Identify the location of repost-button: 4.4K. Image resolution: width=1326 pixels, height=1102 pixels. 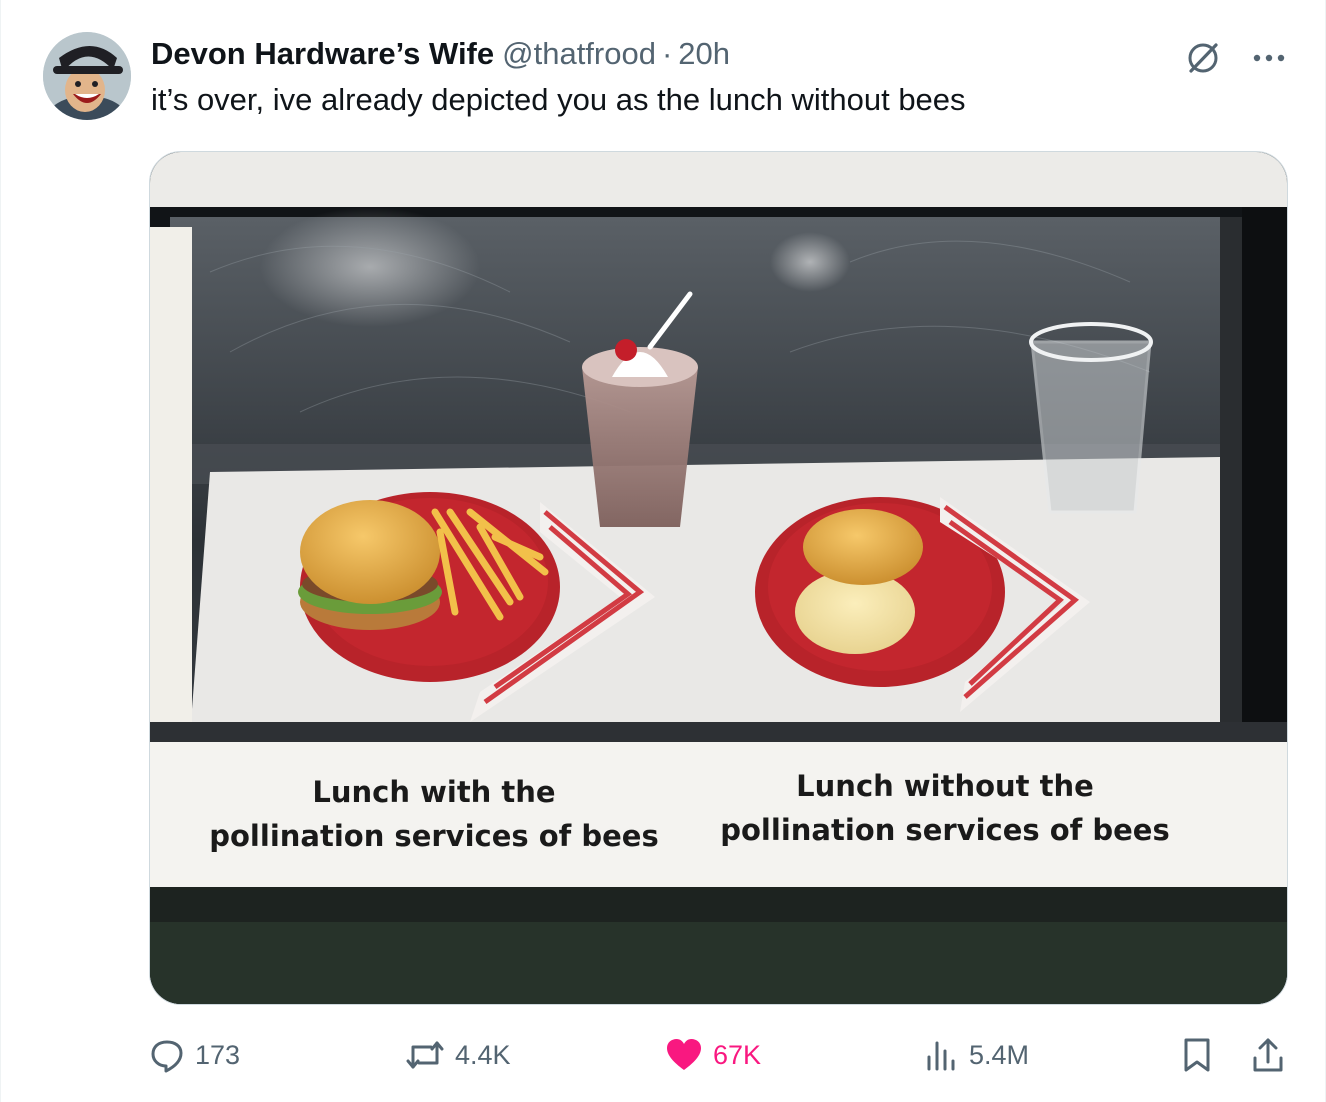
(458, 1055).